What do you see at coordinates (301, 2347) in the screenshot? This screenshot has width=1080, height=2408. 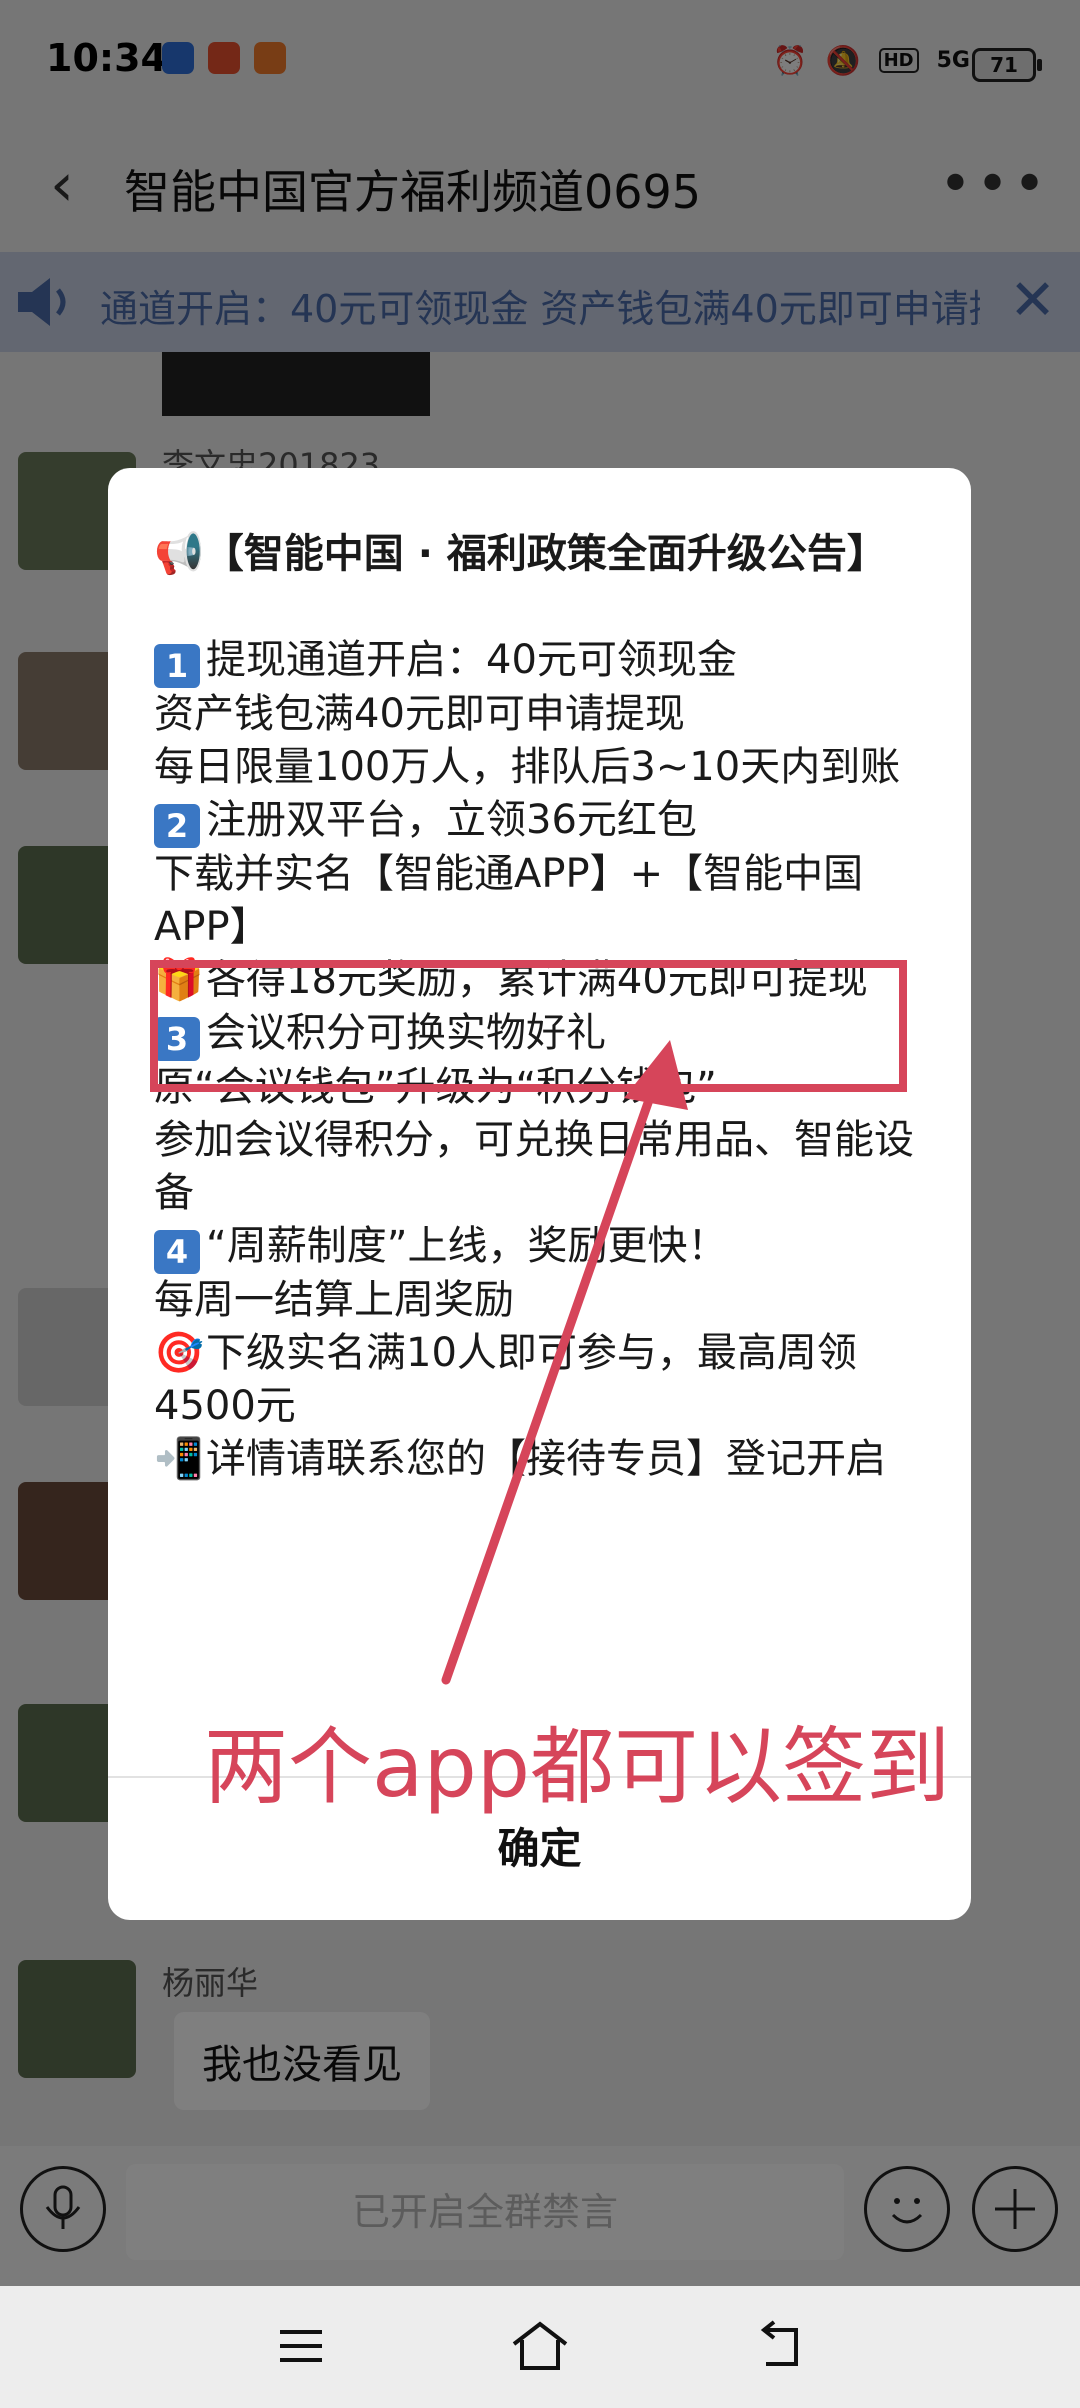 I see `menu-icon` at bounding box center [301, 2347].